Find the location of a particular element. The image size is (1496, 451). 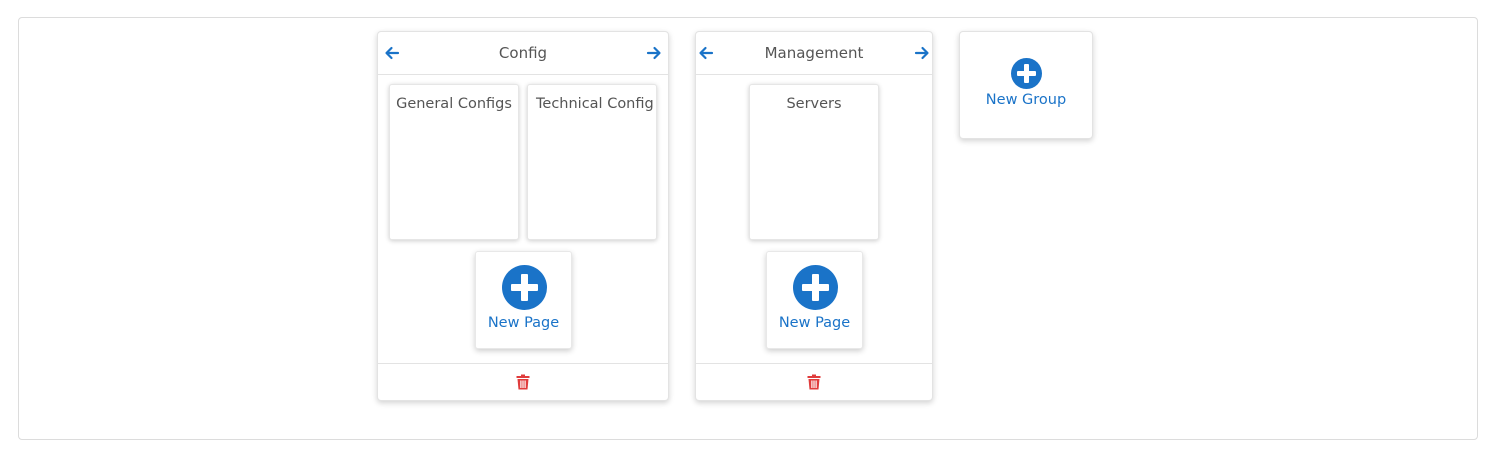

new-group-label: New Group is located at coordinates (1026, 100).